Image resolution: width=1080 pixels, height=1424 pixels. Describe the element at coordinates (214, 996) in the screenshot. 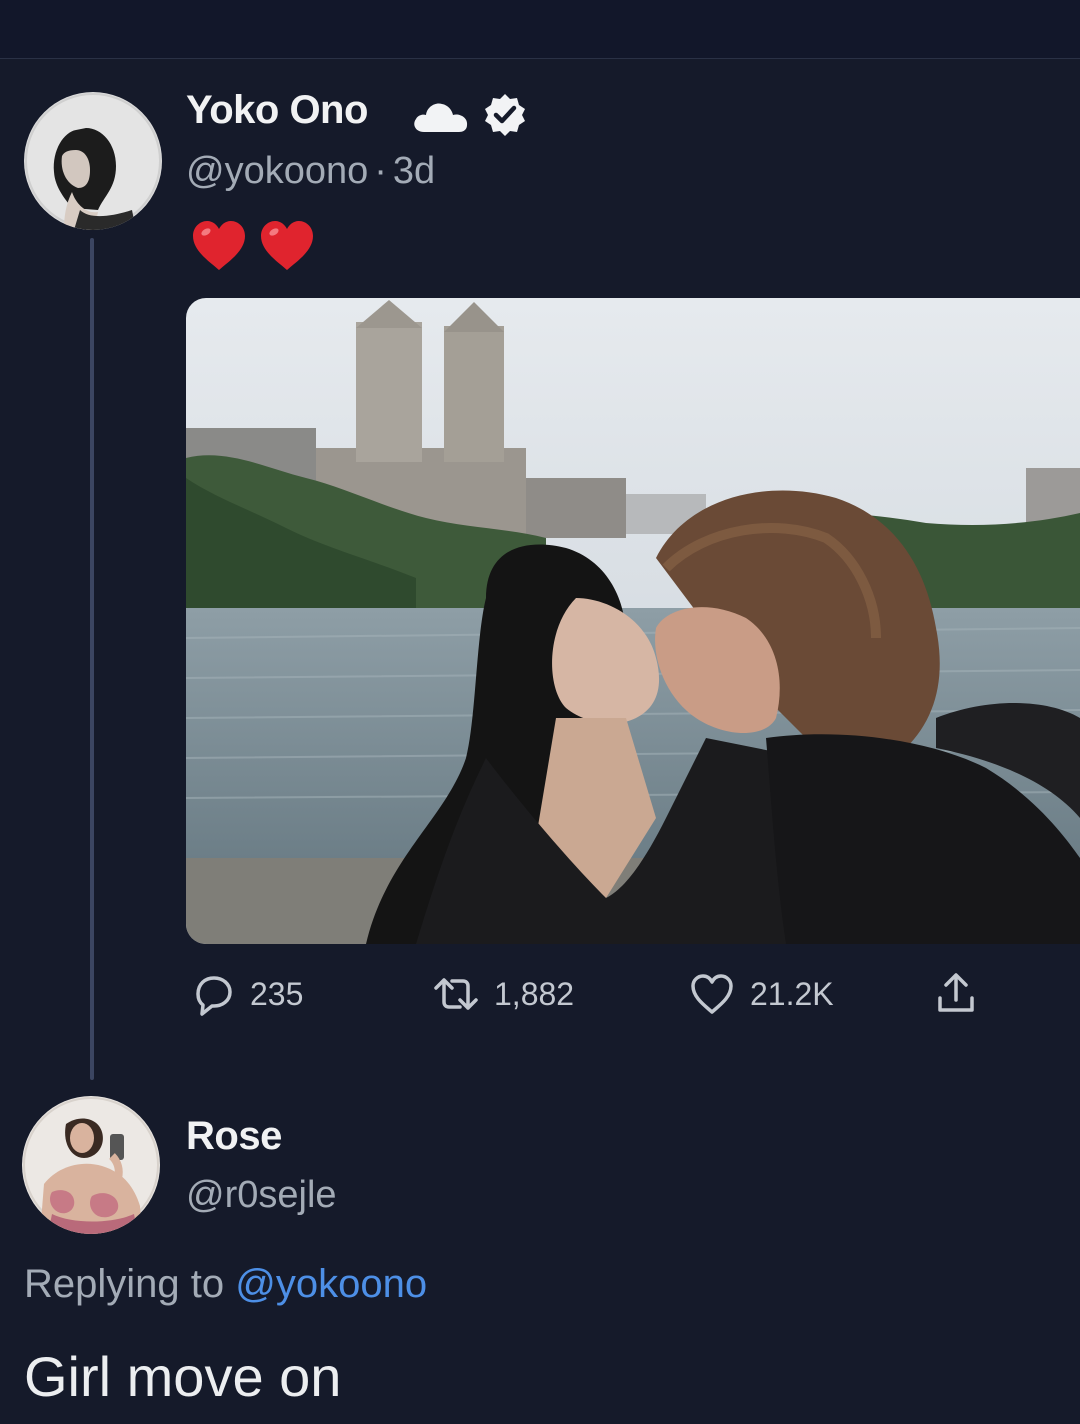

I see `reply-icon` at that location.